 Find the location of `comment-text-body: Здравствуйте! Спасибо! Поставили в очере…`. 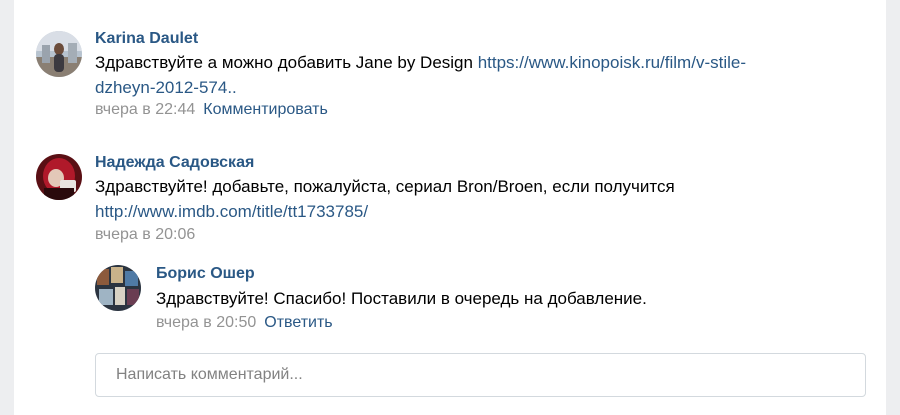

comment-text-body: Здравствуйте! Спасибо! Поставили в очере… is located at coordinates (401, 298).